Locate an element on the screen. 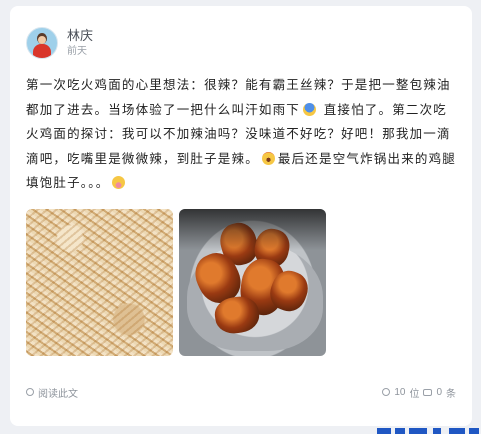 The image size is (481, 434). comments-count: 0 is located at coordinates (439, 392).